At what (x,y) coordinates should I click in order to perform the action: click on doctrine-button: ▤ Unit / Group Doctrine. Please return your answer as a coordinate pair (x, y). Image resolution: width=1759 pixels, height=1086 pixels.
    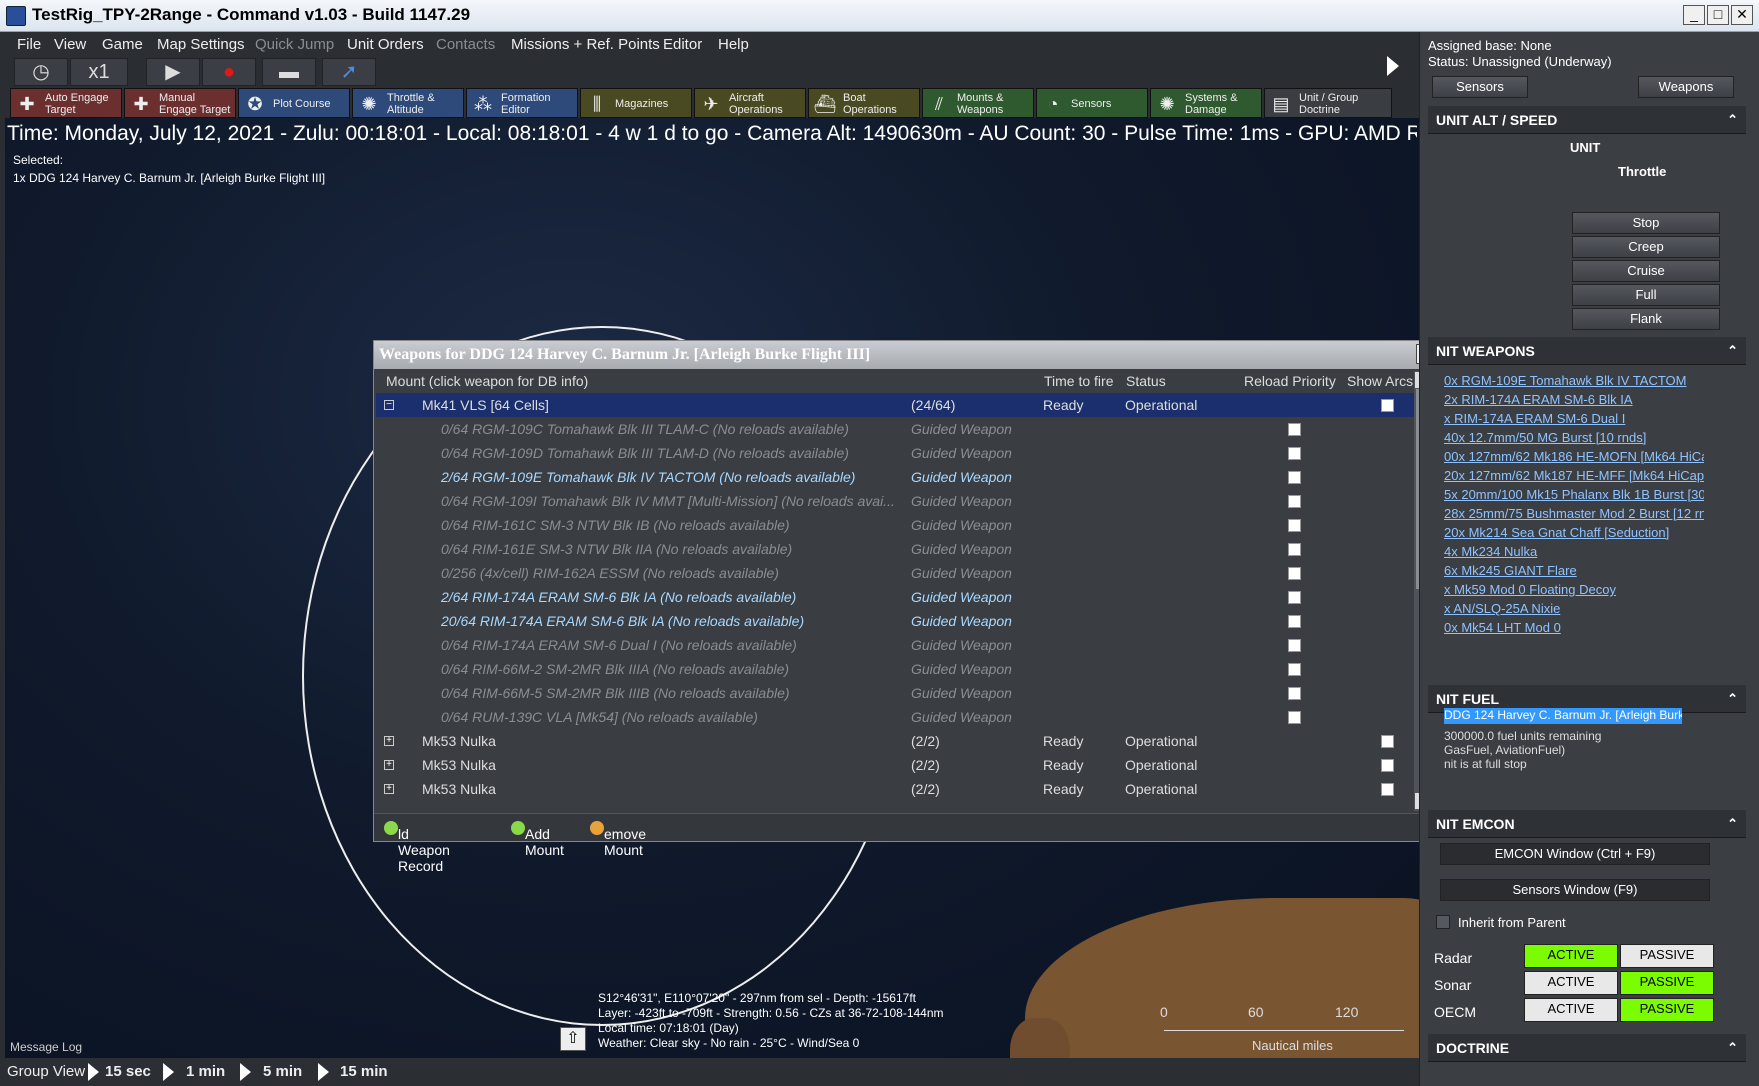
    Looking at the image, I should click on (1328, 103).